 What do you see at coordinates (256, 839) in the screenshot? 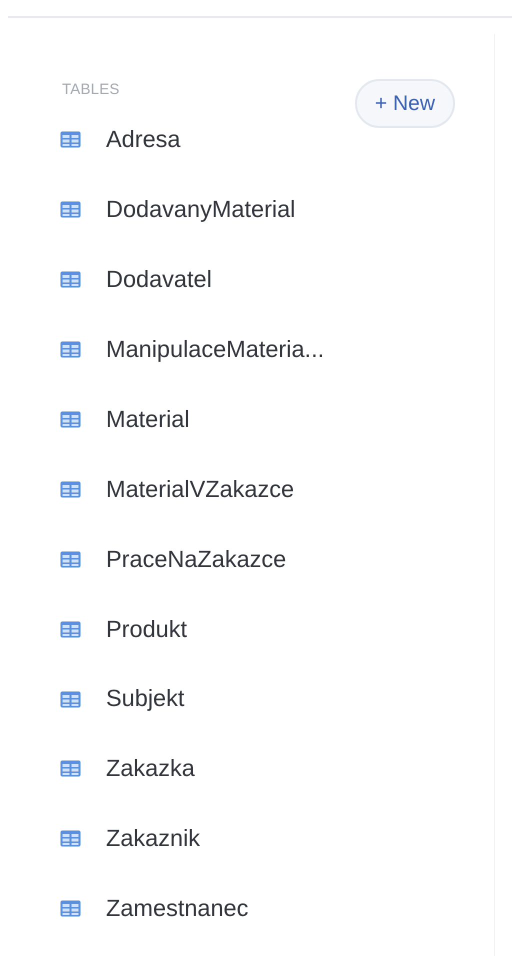
I see `table-item: Zakaznik` at bounding box center [256, 839].